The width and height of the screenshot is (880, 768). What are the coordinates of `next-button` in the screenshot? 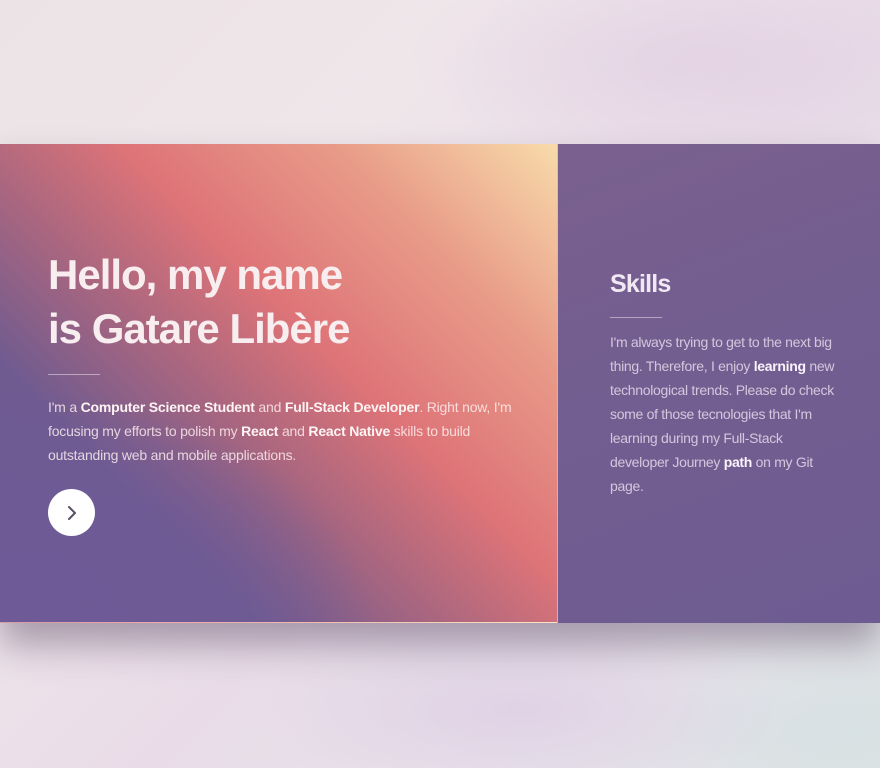 It's located at (71, 512).